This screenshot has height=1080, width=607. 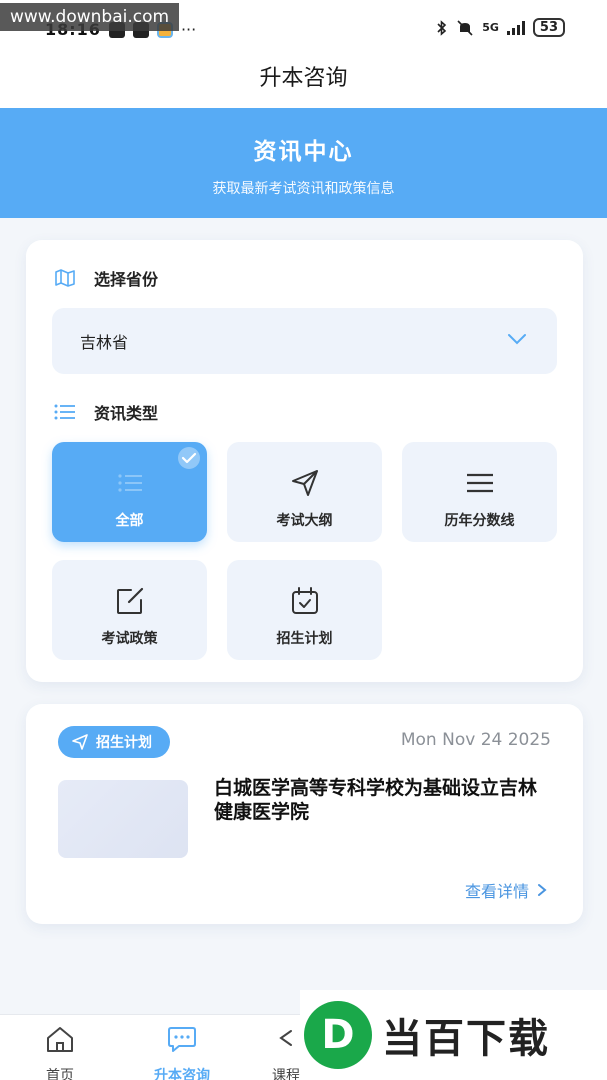 I want to click on bluetooth-icon, so click(x=442, y=27).